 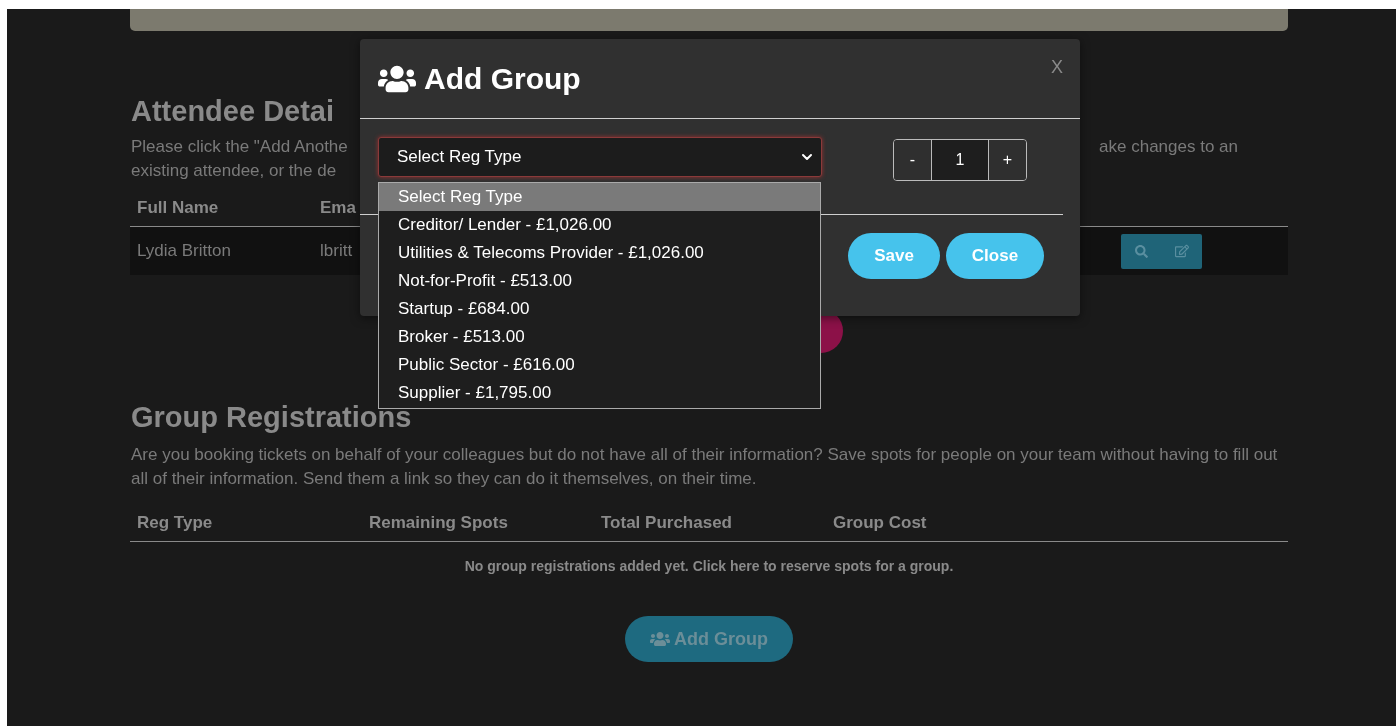 What do you see at coordinates (479, 78) in the screenshot?
I see `modal-title: Add Group` at bounding box center [479, 78].